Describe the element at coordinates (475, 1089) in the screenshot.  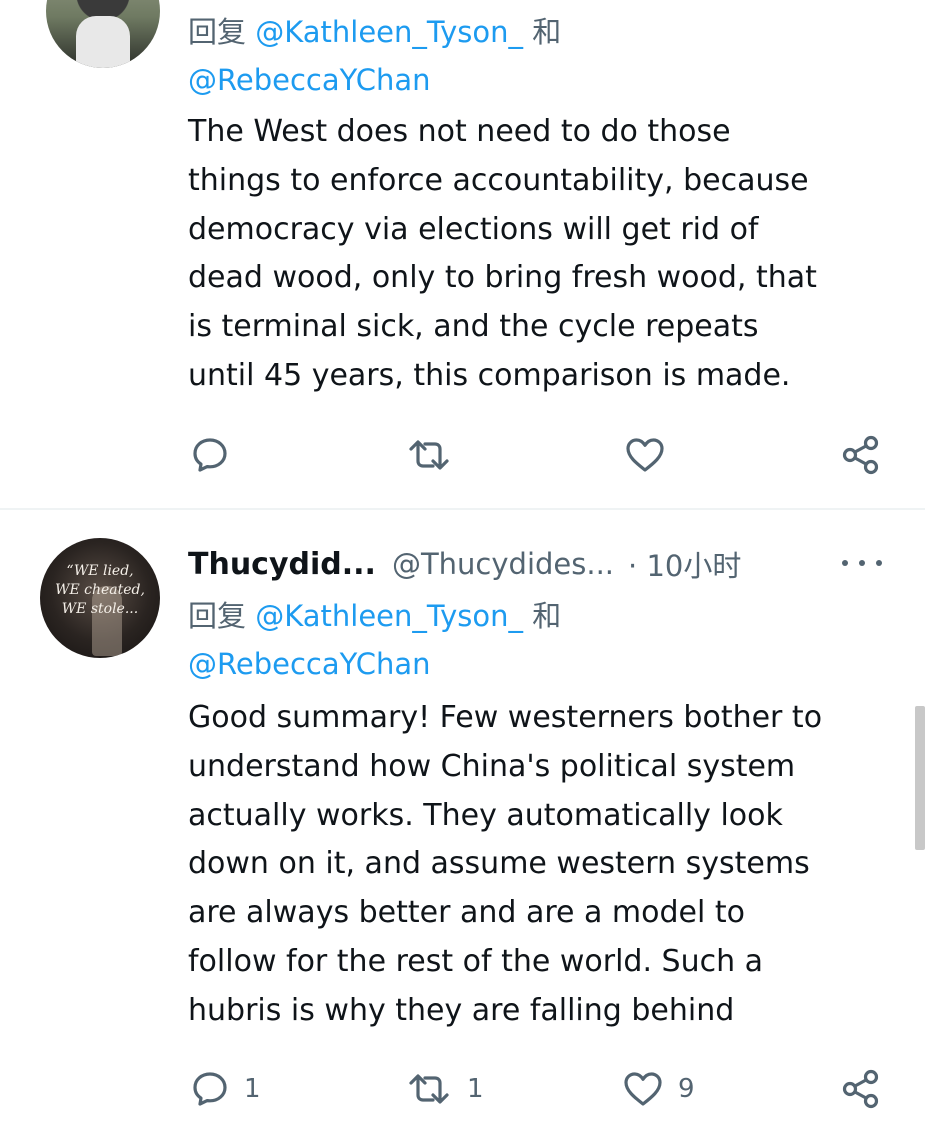
I see `retweet-count: 1` at that location.